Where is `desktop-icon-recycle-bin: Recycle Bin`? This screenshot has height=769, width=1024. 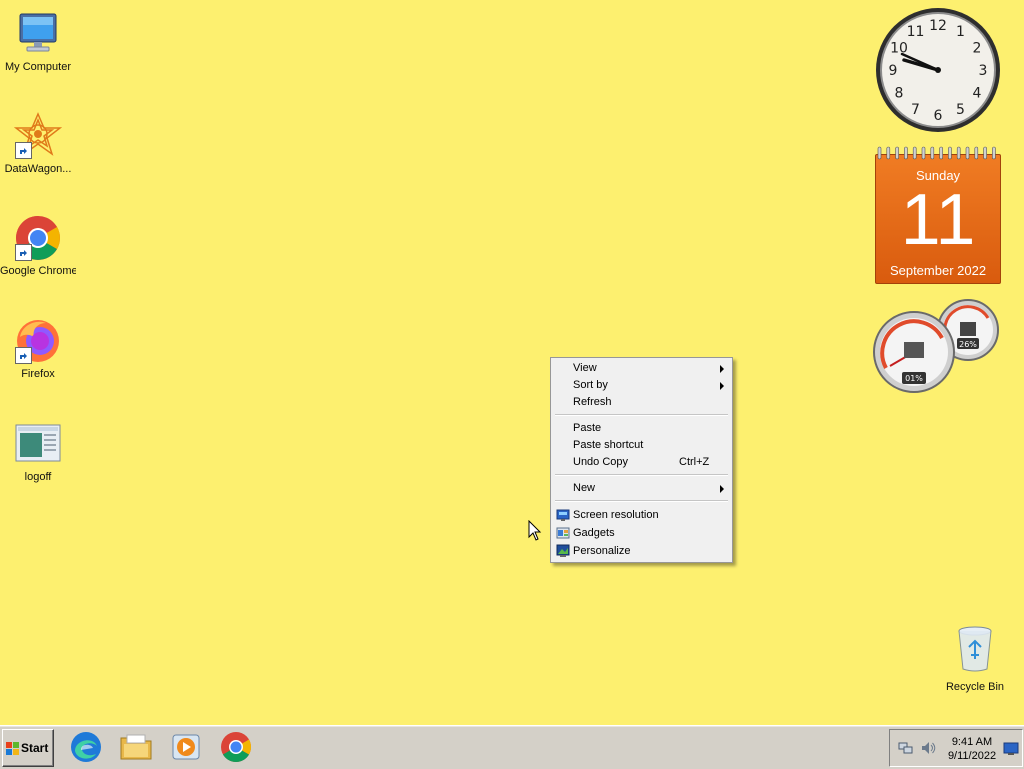 desktop-icon-recycle-bin: Recycle Bin is located at coordinates (975, 659).